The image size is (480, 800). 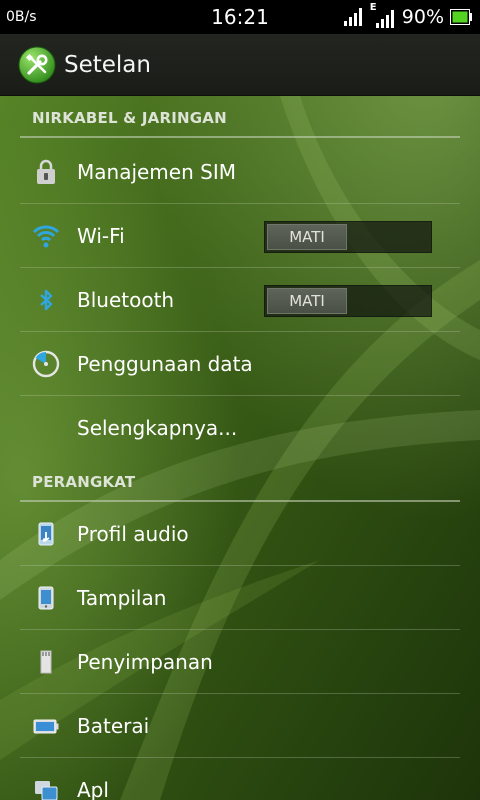 What do you see at coordinates (107, 65) in the screenshot?
I see `page-title: Setelan` at bounding box center [107, 65].